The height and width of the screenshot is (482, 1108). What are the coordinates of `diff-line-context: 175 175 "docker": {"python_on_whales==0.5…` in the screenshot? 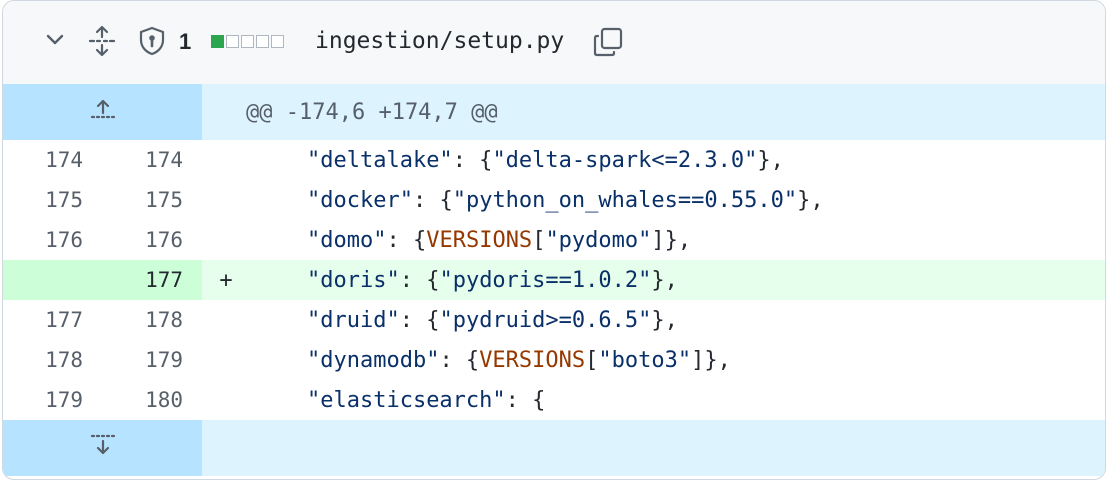 It's located at (554, 200).